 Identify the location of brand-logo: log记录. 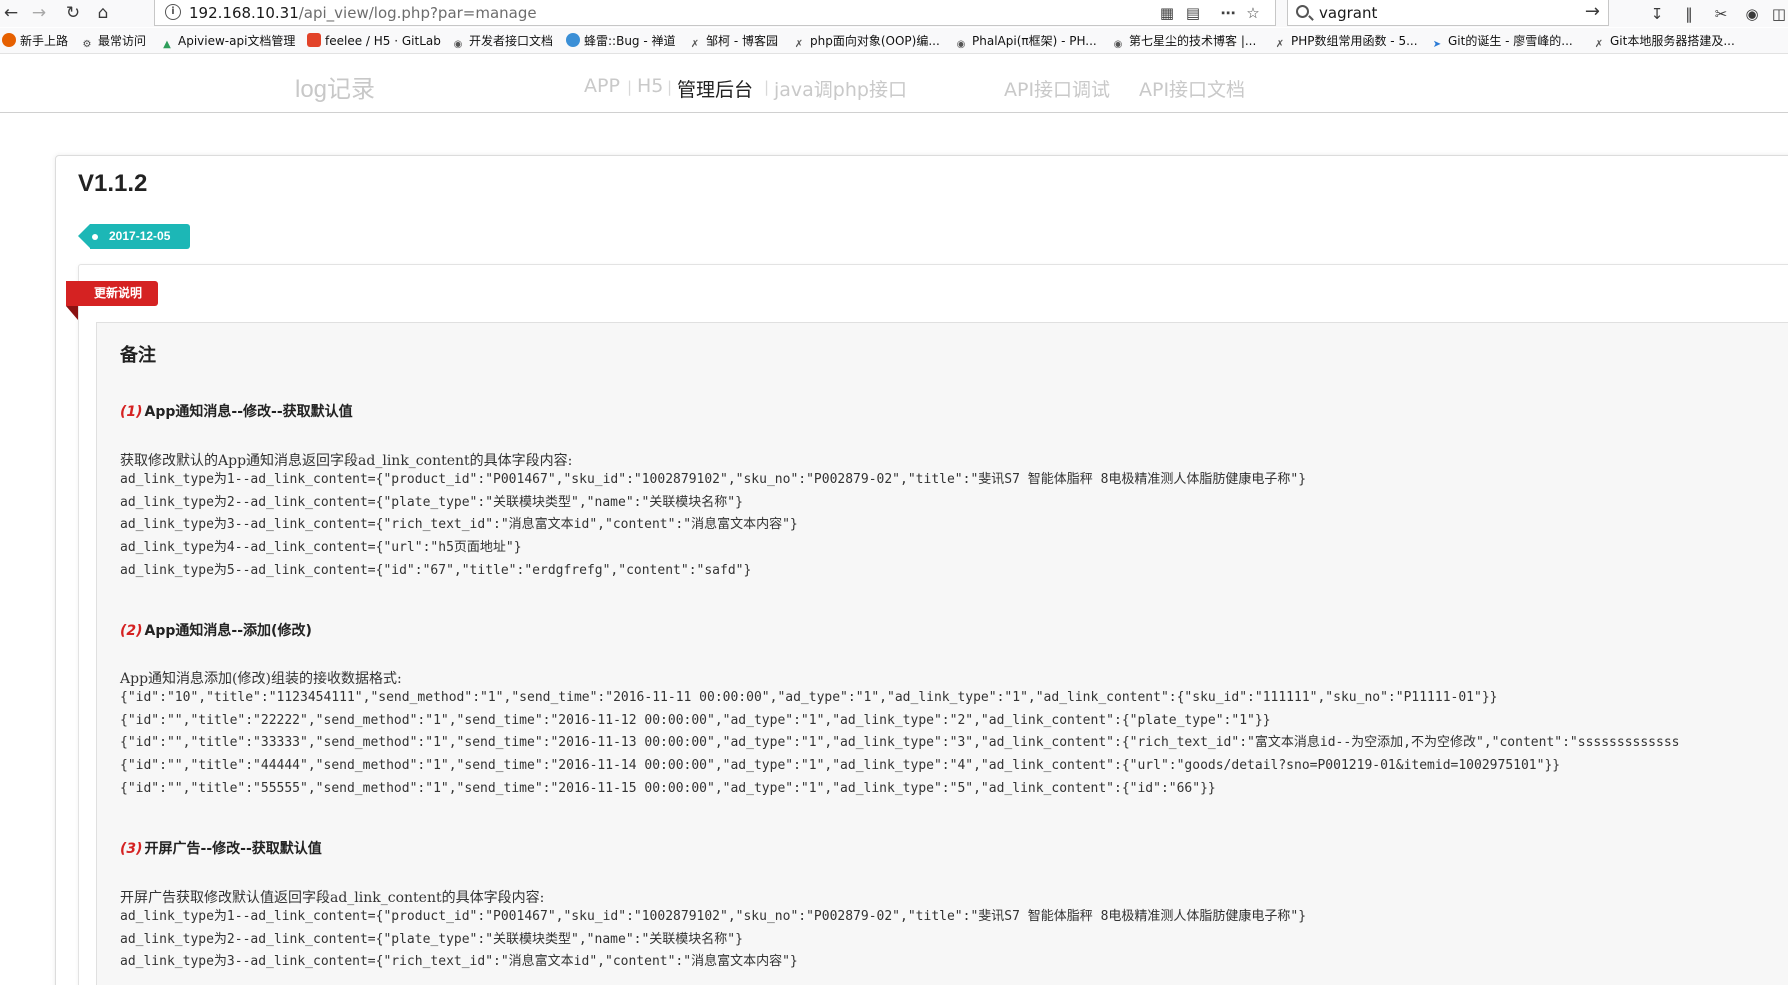
(335, 86).